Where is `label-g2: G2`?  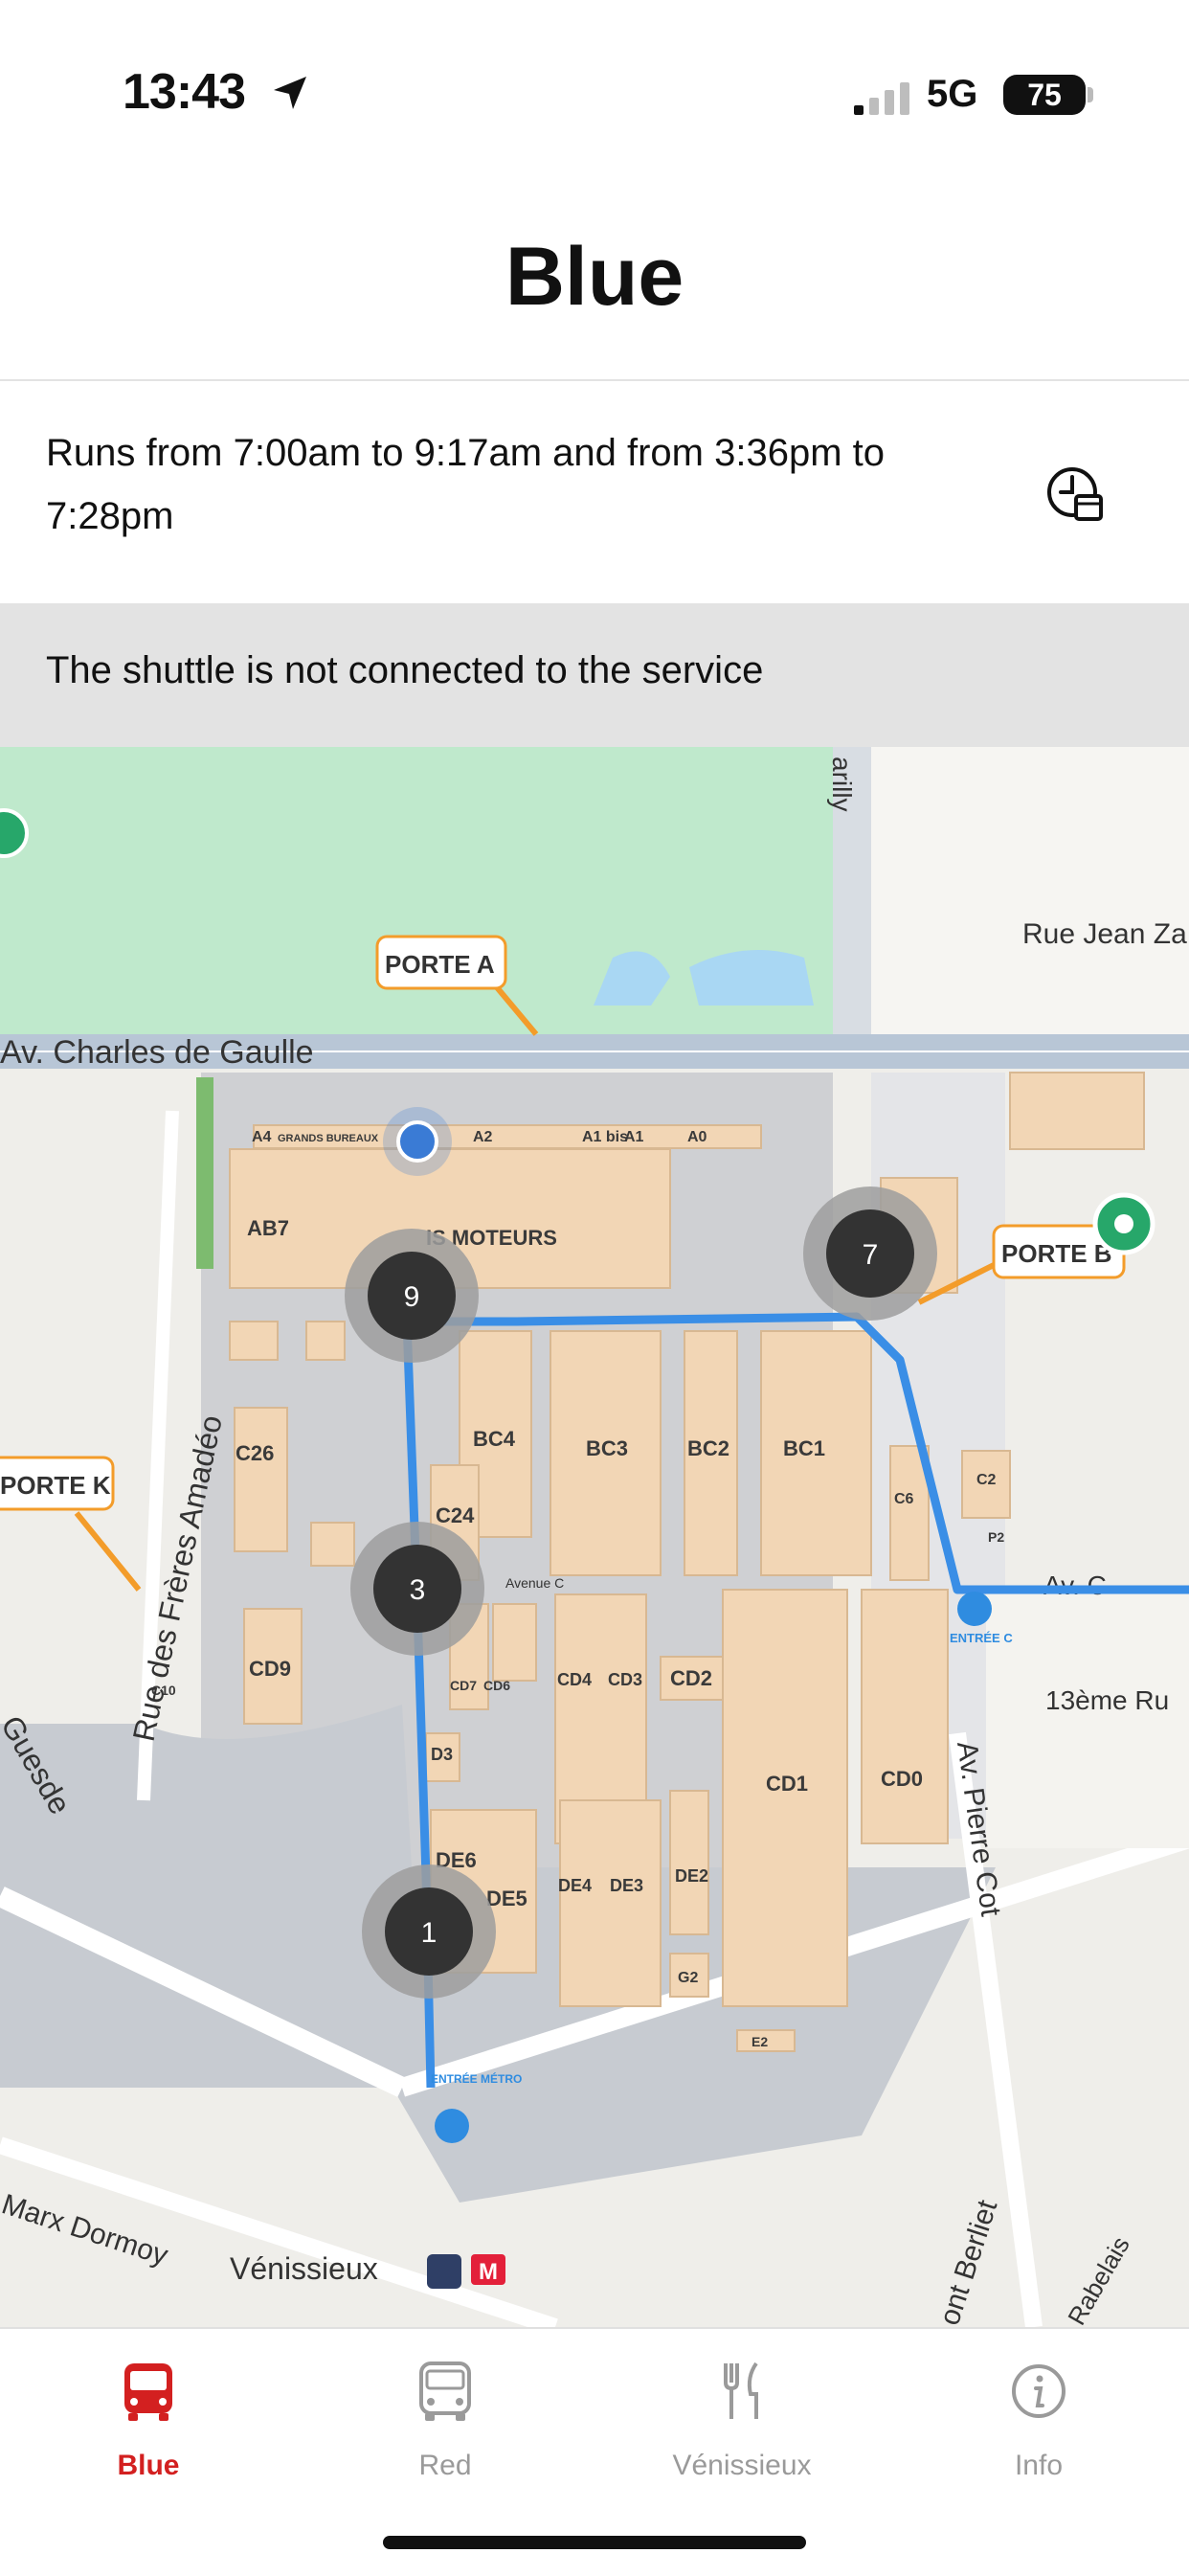
label-g2: G2 is located at coordinates (688, 1978).